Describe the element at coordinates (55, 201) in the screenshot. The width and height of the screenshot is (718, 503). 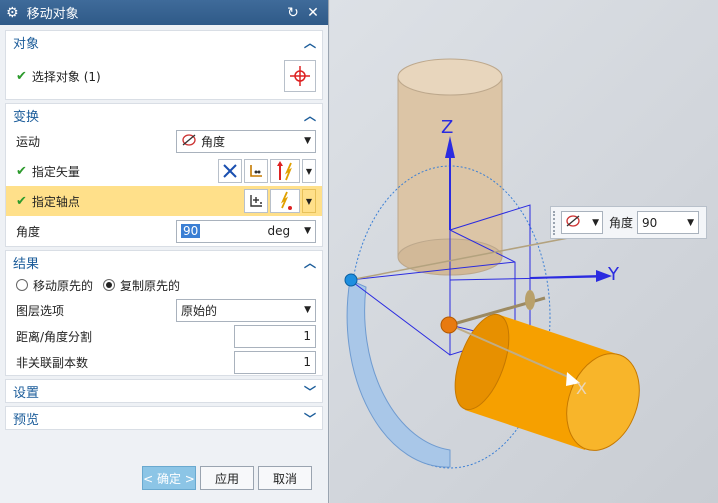
I see `specify-pivot-label: 指定轴点` at that location.